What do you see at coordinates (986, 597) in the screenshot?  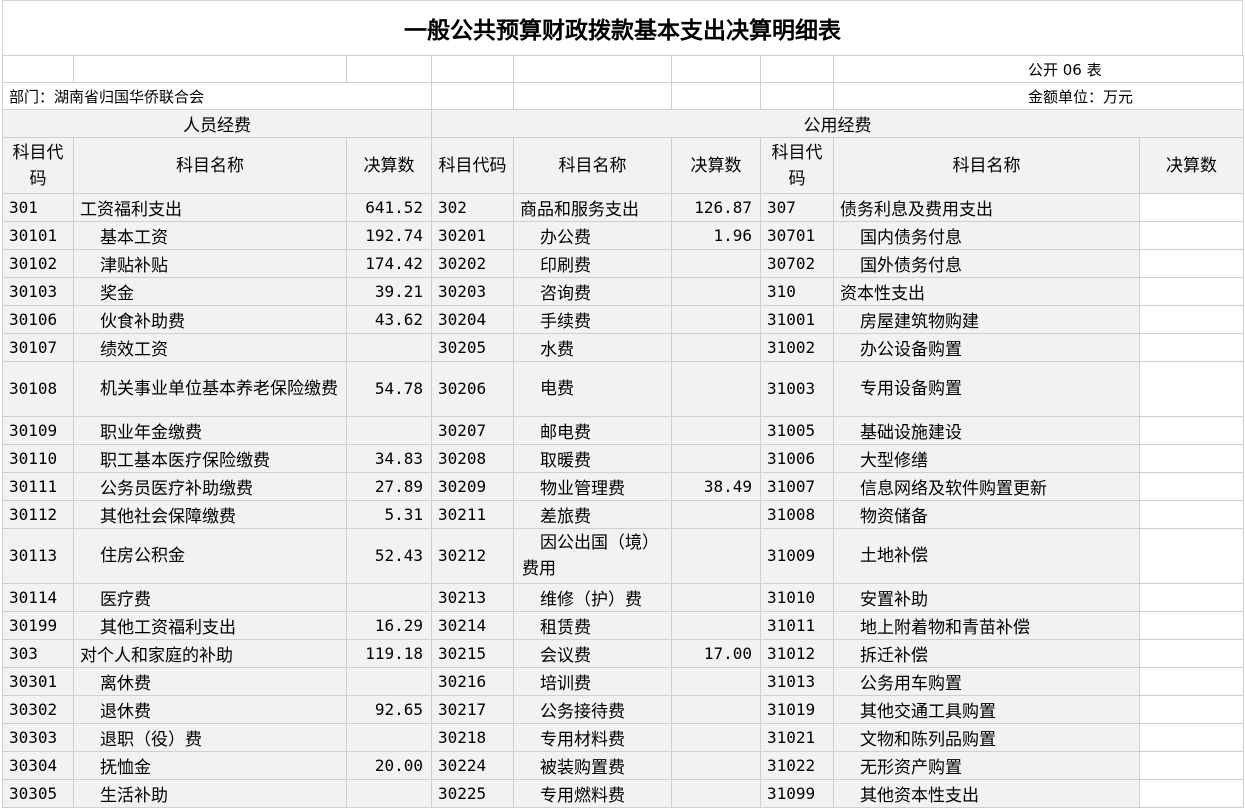 I see `cell-name: 安置补助` at bounding box center [986, 597].